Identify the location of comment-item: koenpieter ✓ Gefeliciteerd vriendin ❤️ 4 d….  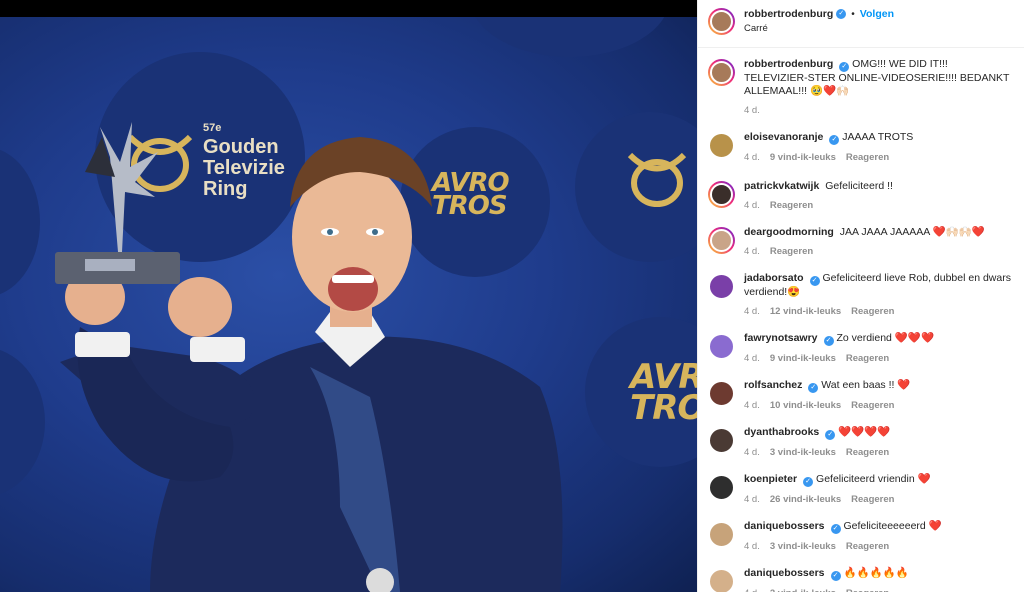
(861, 489).